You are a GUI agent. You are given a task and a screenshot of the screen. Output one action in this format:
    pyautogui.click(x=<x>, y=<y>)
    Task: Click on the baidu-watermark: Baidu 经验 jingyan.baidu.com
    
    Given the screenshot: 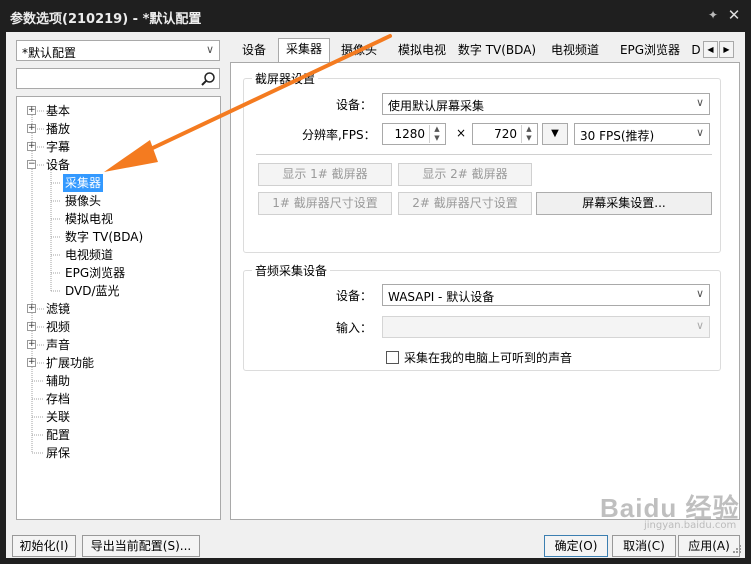 What is the action you would take?
    pyautogui.click(x=670, y=509)
    